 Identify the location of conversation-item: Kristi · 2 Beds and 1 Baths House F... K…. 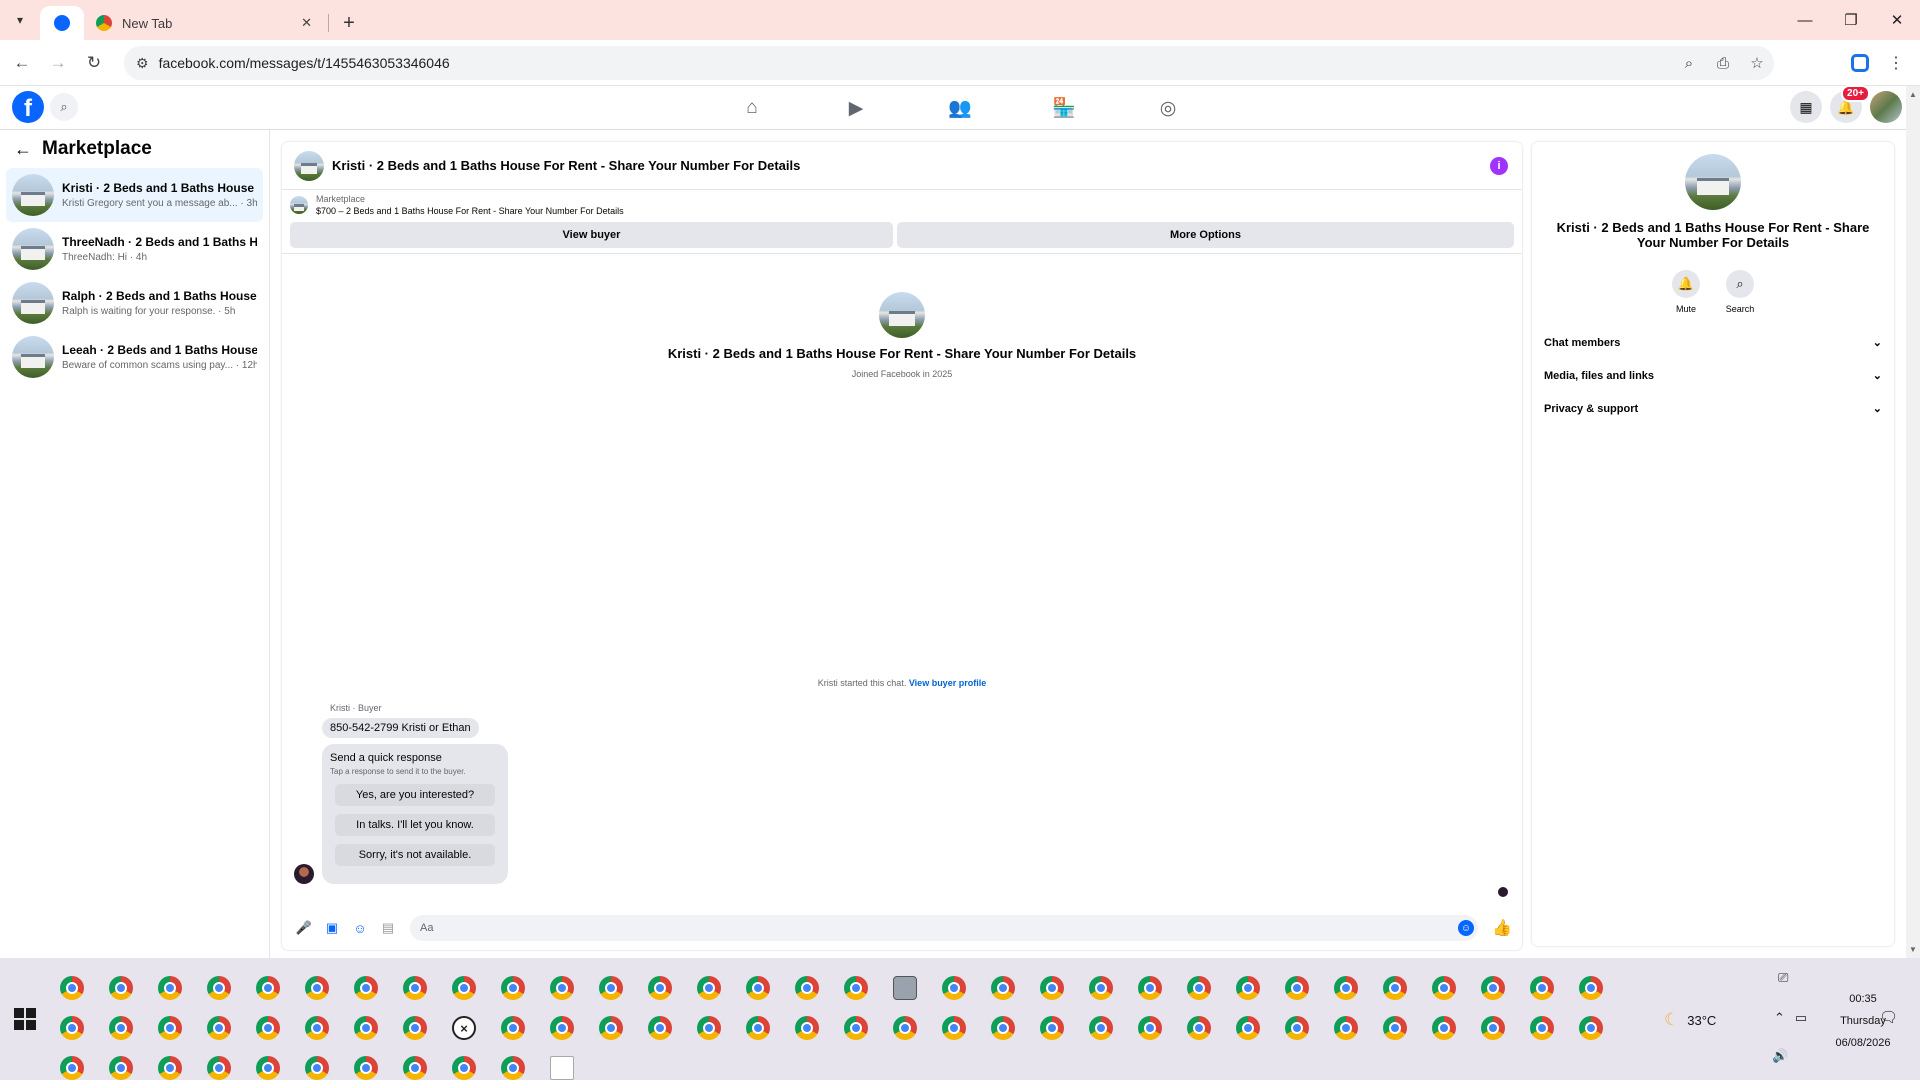
(134, 195).